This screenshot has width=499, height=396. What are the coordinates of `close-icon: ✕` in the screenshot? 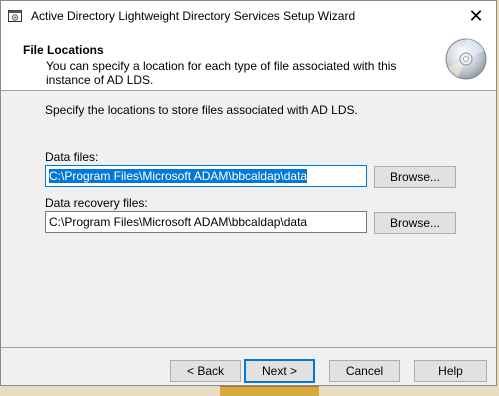 It's located at (476, 15).